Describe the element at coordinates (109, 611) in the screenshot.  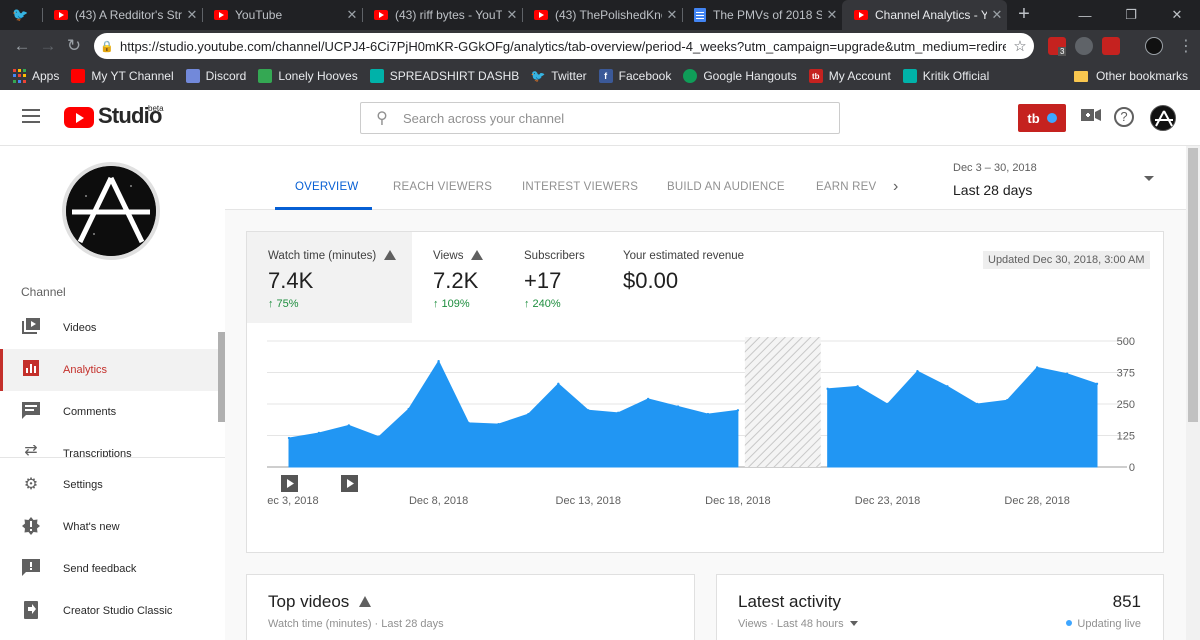
I see `sidebar-item-creator-studio-classic: Creator Studio Classic` at that location.